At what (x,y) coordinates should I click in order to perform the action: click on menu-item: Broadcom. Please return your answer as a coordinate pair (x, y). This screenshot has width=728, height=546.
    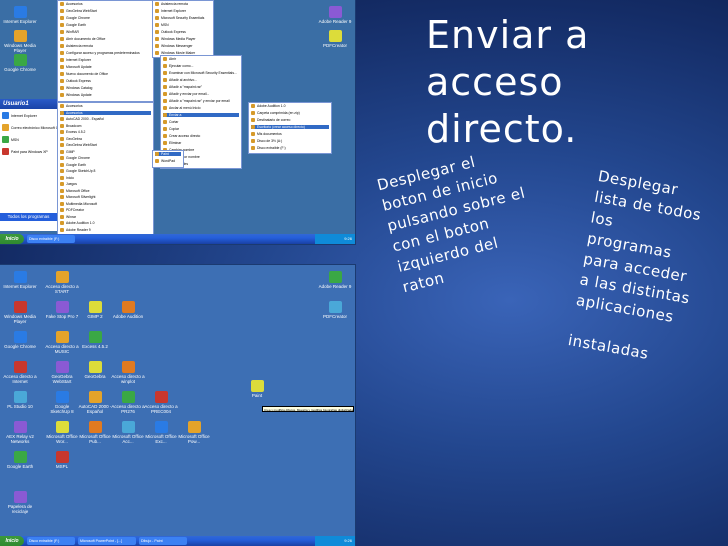
    Looking at the image, I should click on (105, 125).